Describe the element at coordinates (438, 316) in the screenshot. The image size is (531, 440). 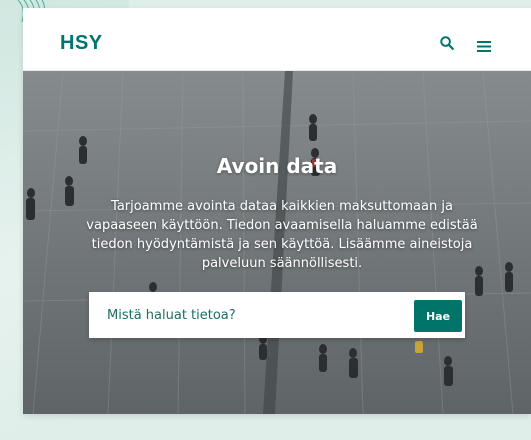
I see `search-submit-button: Hae` at that location.